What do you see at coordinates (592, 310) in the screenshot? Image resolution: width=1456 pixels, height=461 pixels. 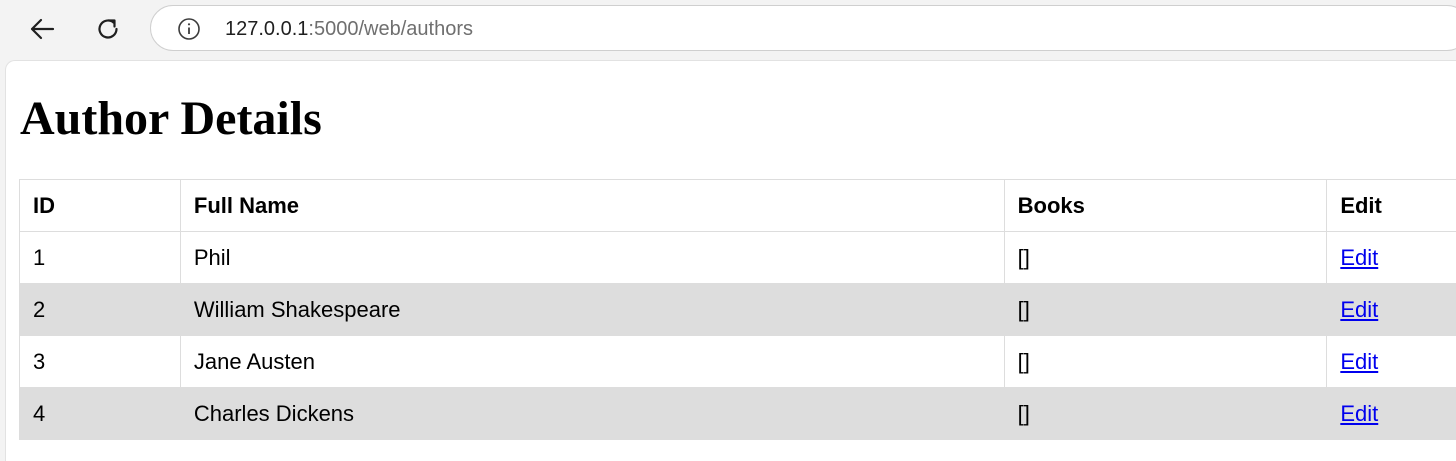 I see `cell-full-name: William Shakespeare` at bounding box center [592, 310].